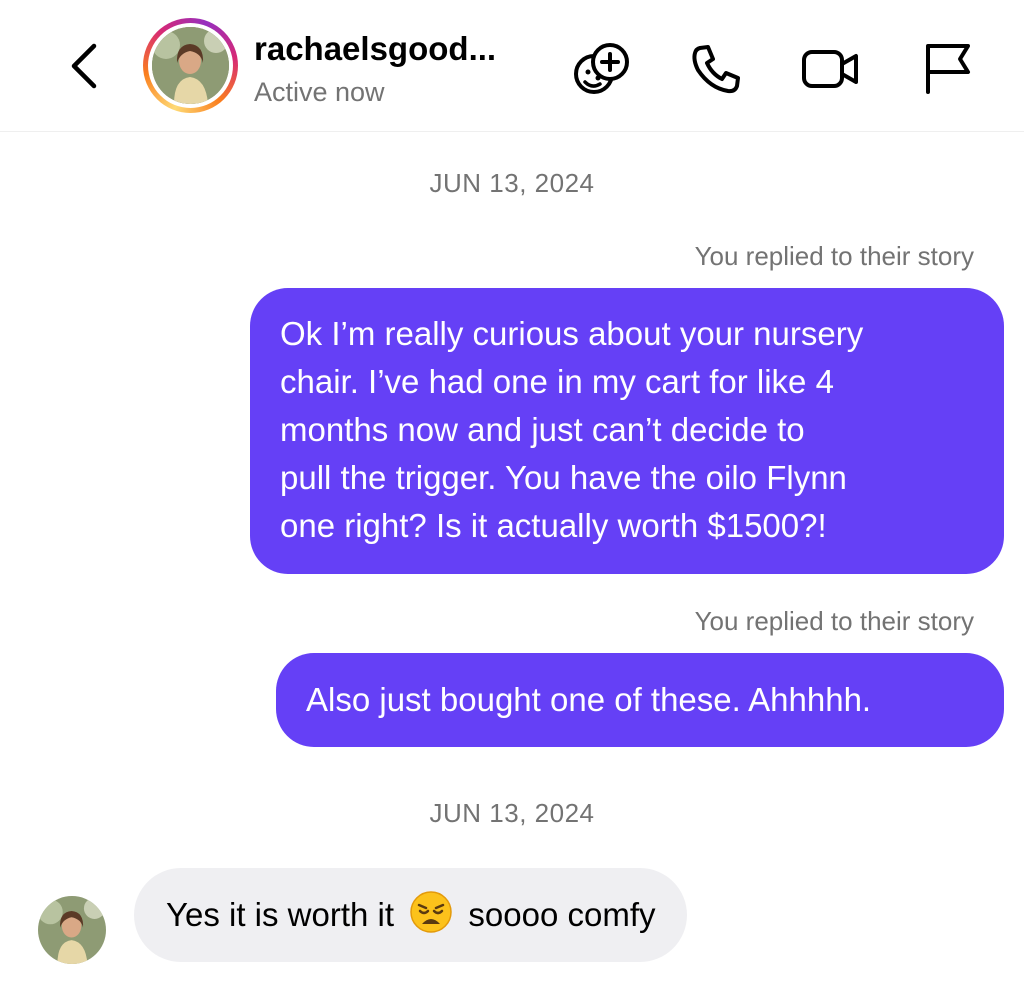 This screenshot has height=994, width=1024. I want to click on message-text: Also just bought one of these. Ahhhhh., so click(589, 699).